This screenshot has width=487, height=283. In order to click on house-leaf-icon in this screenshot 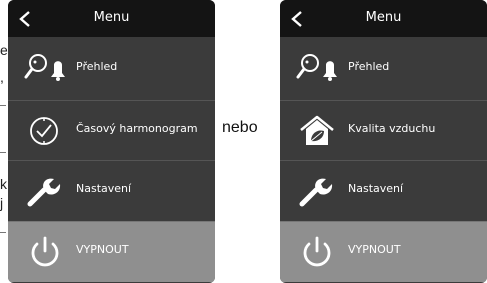, I will do `click(317, 130)`.